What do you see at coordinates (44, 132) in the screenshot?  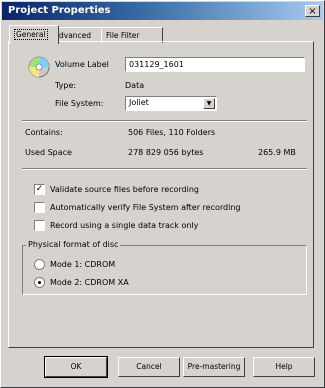 I see `contains-caption: Contains:` at bounding box center [44, 132].